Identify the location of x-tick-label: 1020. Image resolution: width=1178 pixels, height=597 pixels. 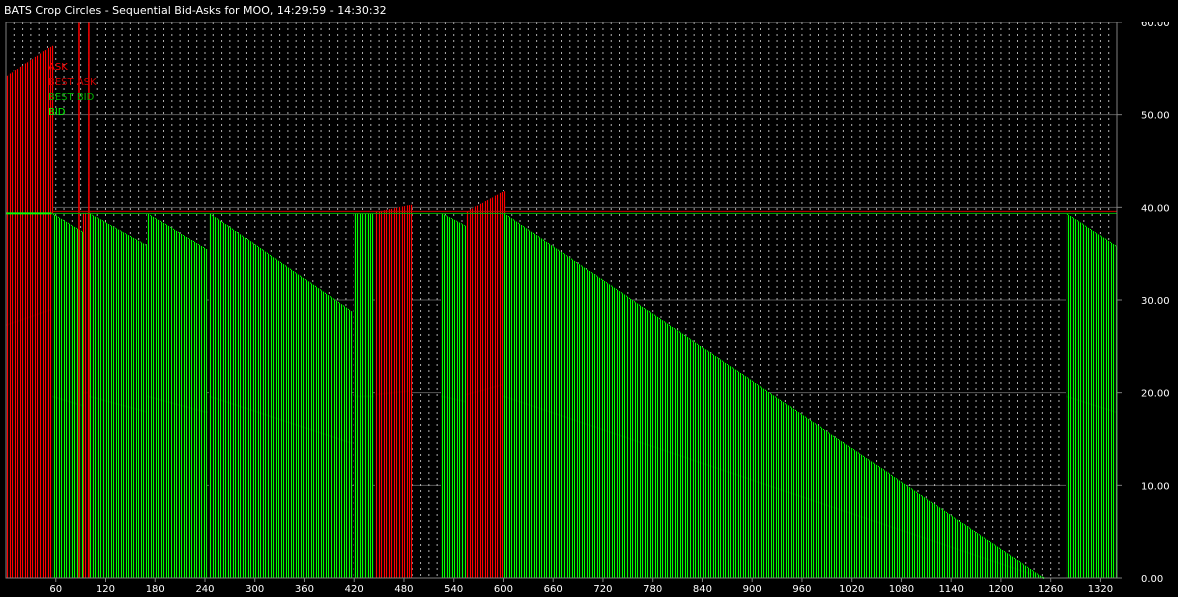
(851, 589).